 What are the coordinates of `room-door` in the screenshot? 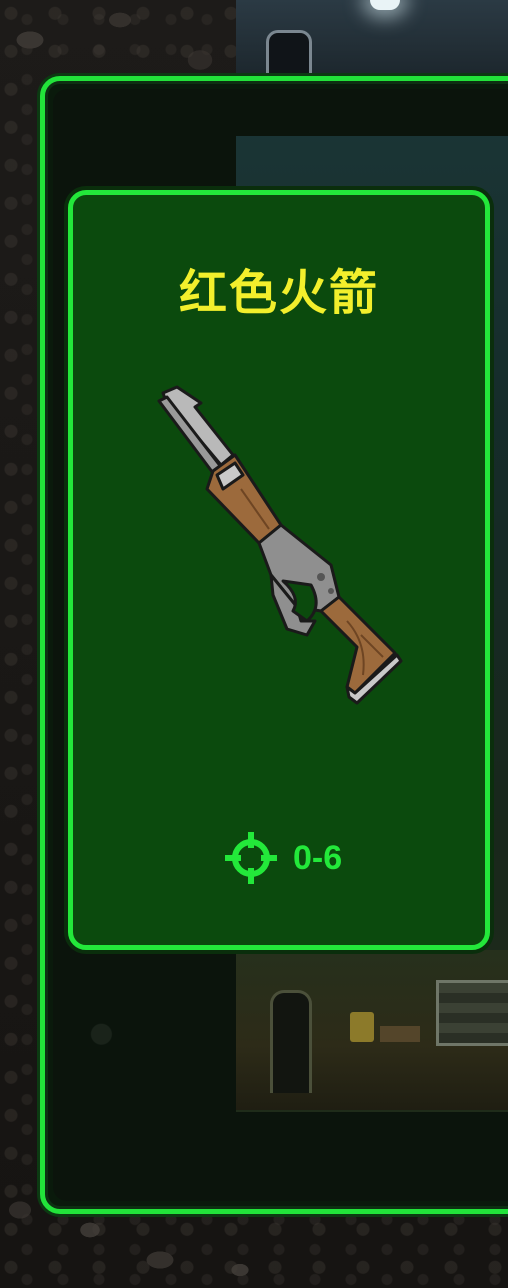 It's located at (291, 1041).